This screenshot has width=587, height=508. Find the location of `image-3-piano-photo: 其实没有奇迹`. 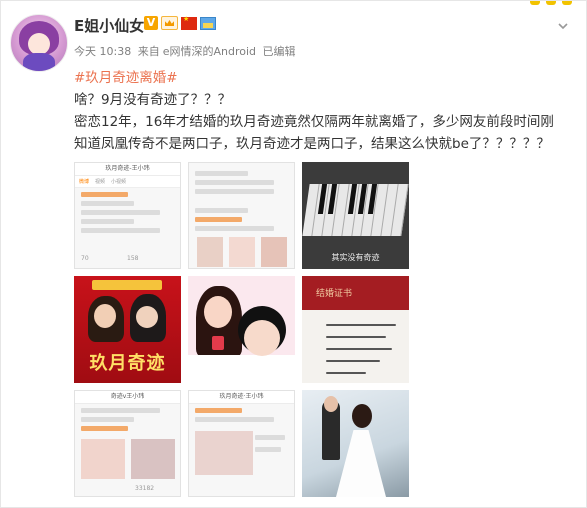

image-3-piano-photo: 其实没有奇迹 is located at coordinates (355, 215).